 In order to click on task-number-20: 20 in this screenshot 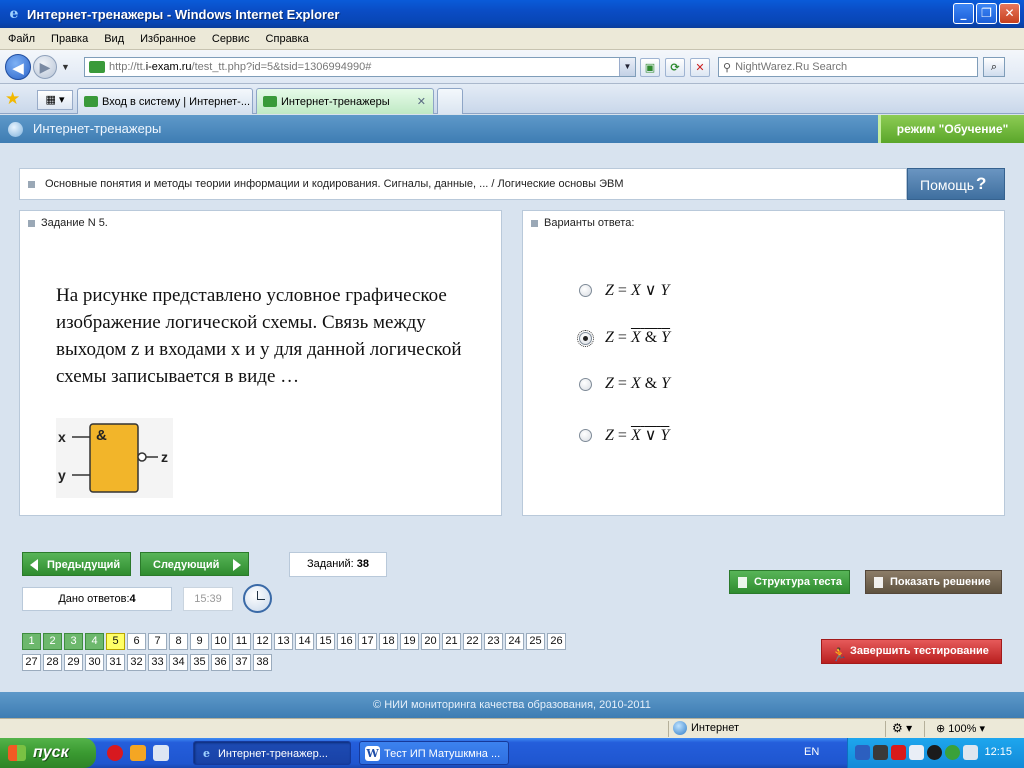, I will do `click(430, 641)`.